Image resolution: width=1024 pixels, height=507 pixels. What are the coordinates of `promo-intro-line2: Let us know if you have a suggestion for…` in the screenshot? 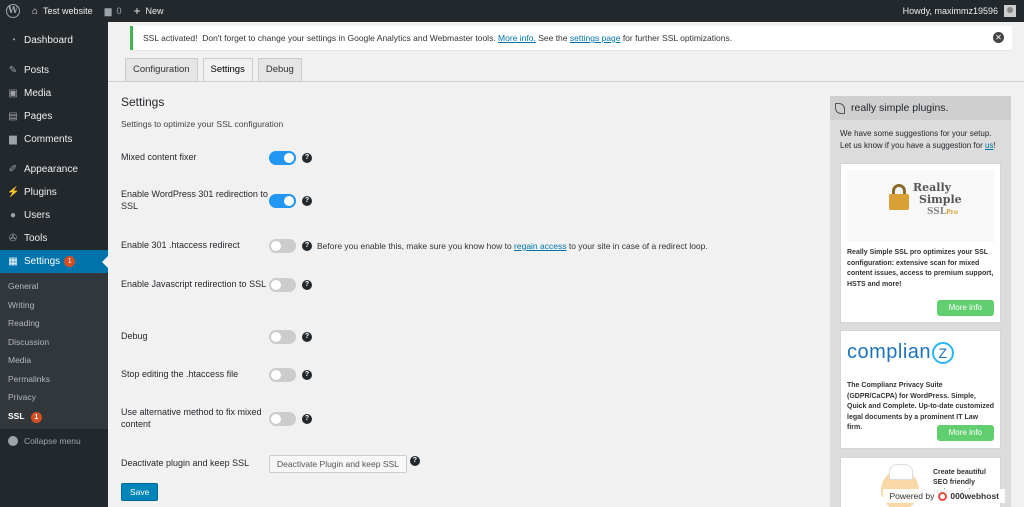 It's located at (920, 146).